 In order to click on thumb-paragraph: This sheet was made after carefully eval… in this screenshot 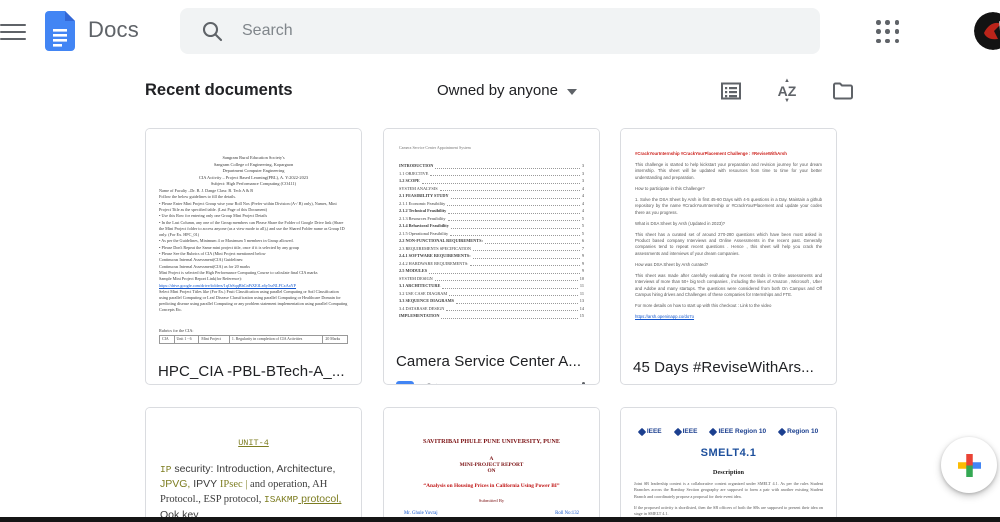, I will do `click(728, 285)`.